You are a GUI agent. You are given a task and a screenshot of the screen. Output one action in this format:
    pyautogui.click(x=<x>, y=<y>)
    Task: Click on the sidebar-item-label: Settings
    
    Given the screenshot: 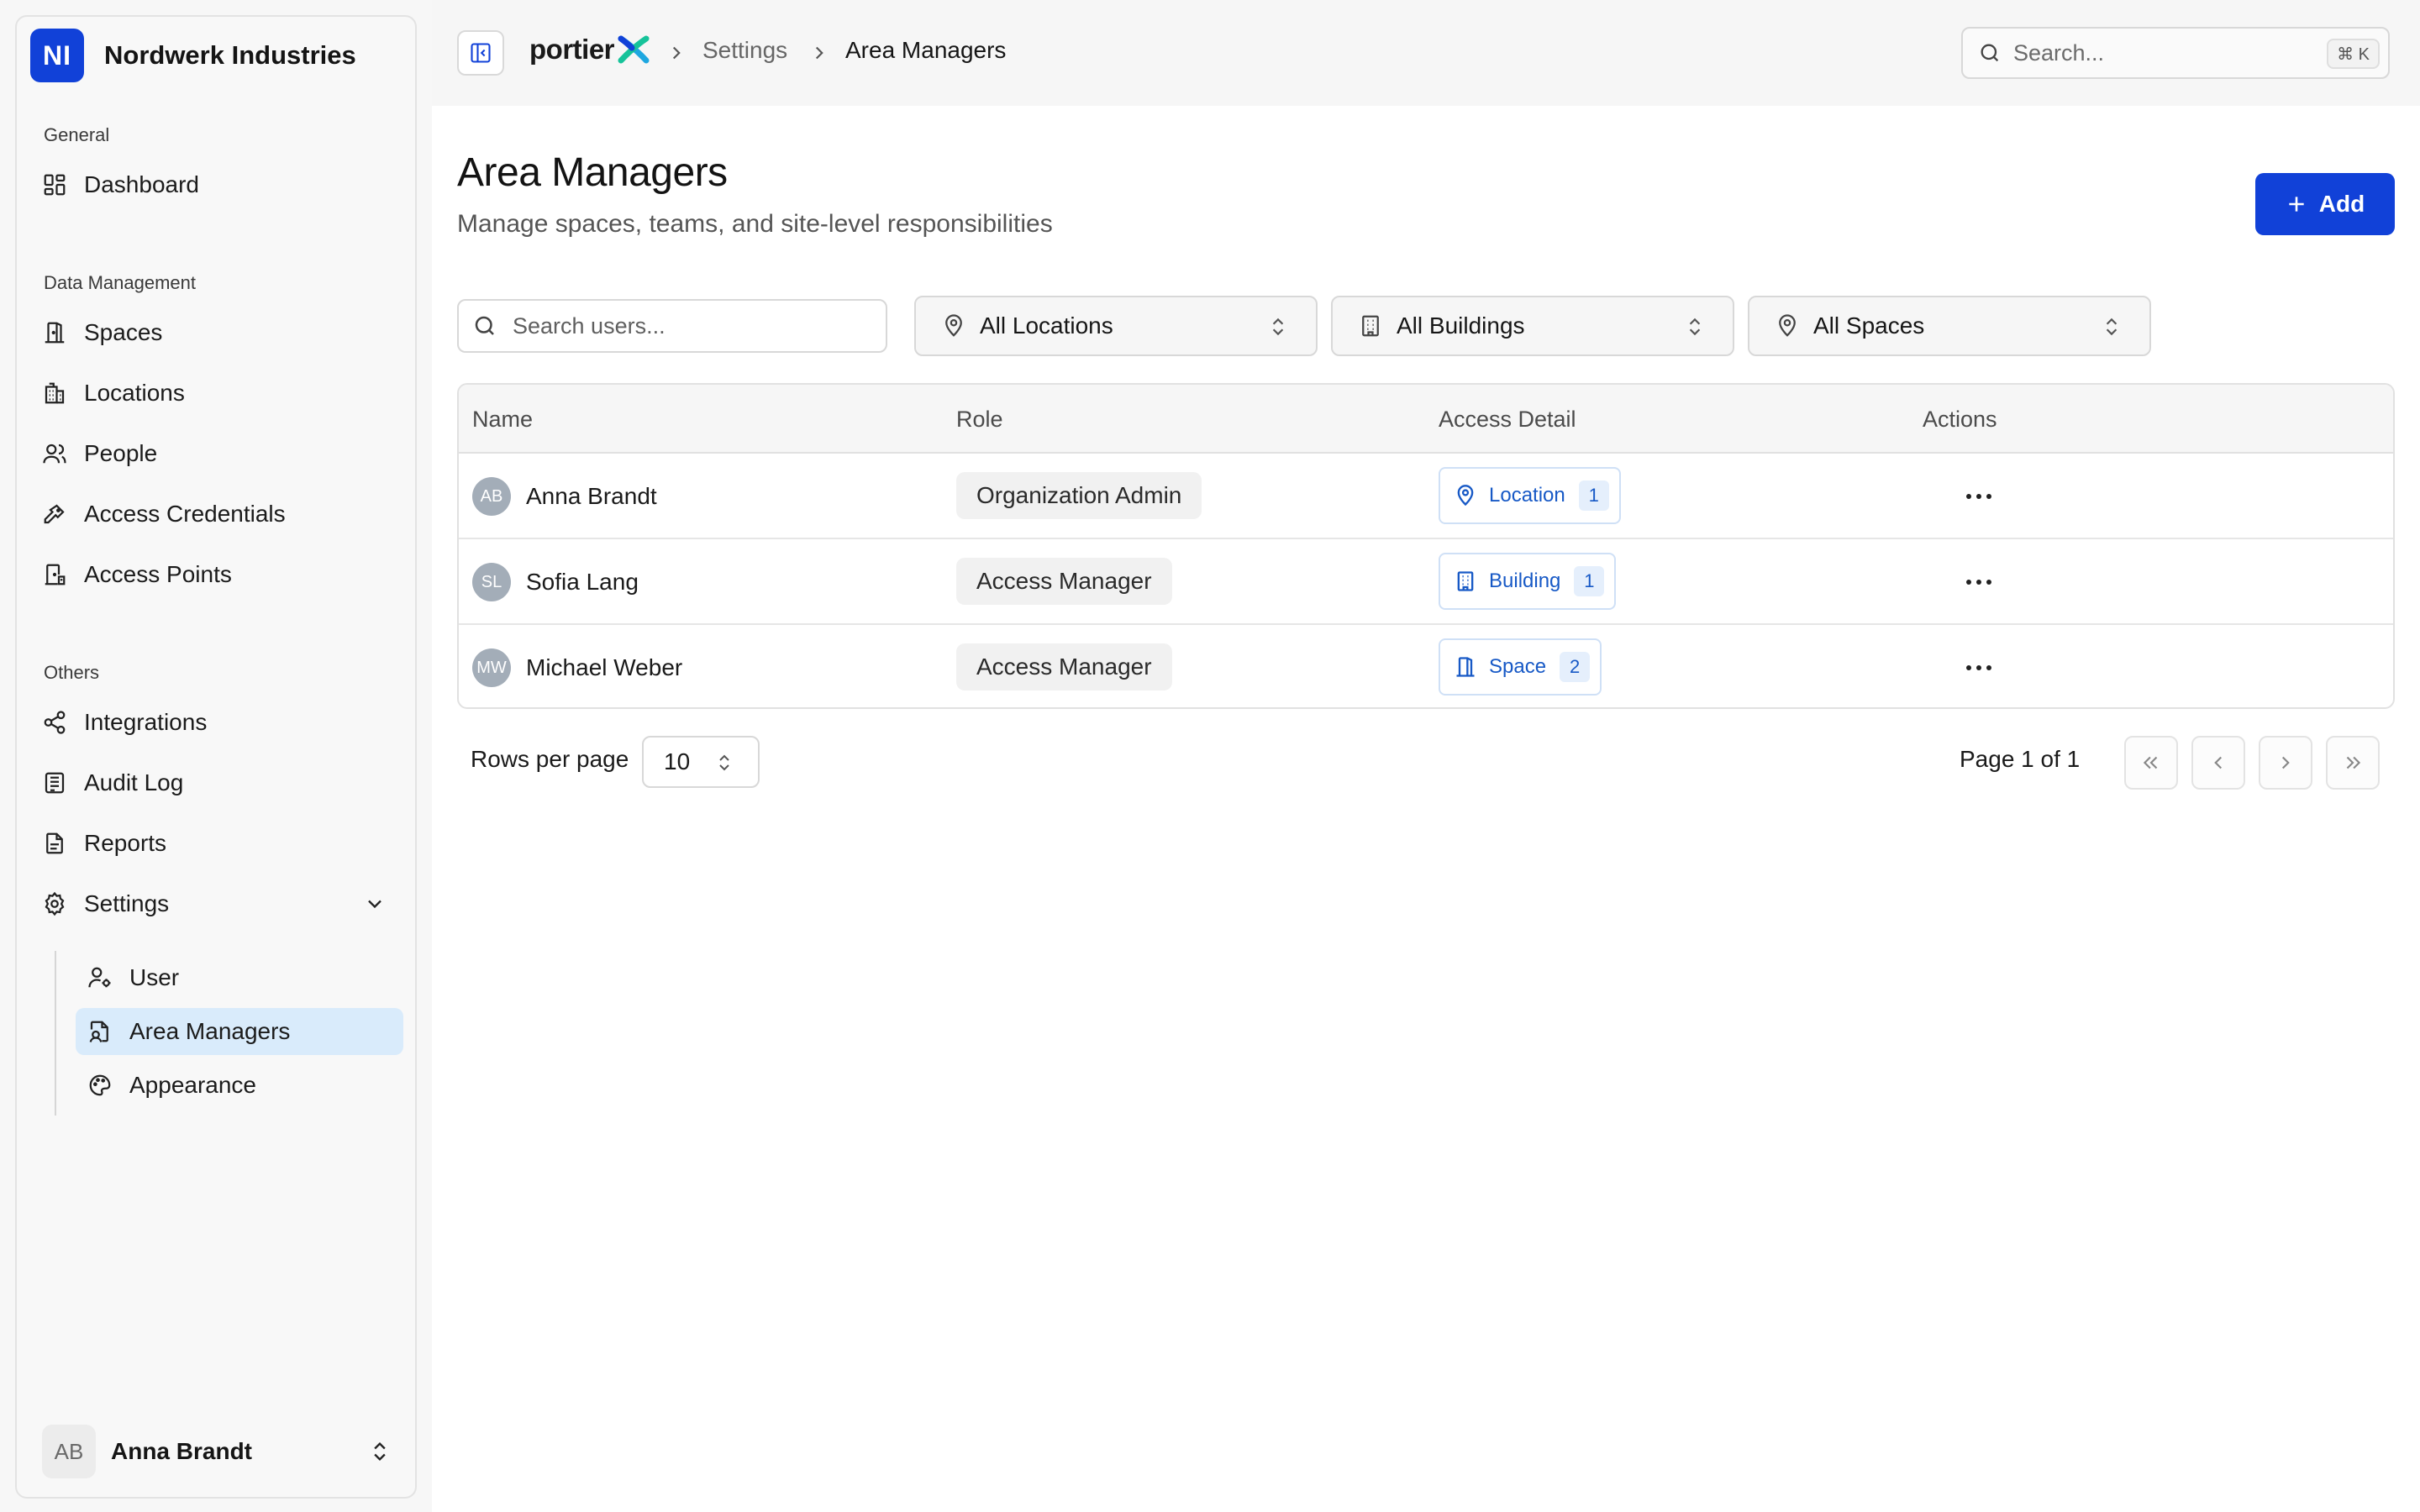 What is the action you would take?
    pyautogui.click(x=127, y=903)
    